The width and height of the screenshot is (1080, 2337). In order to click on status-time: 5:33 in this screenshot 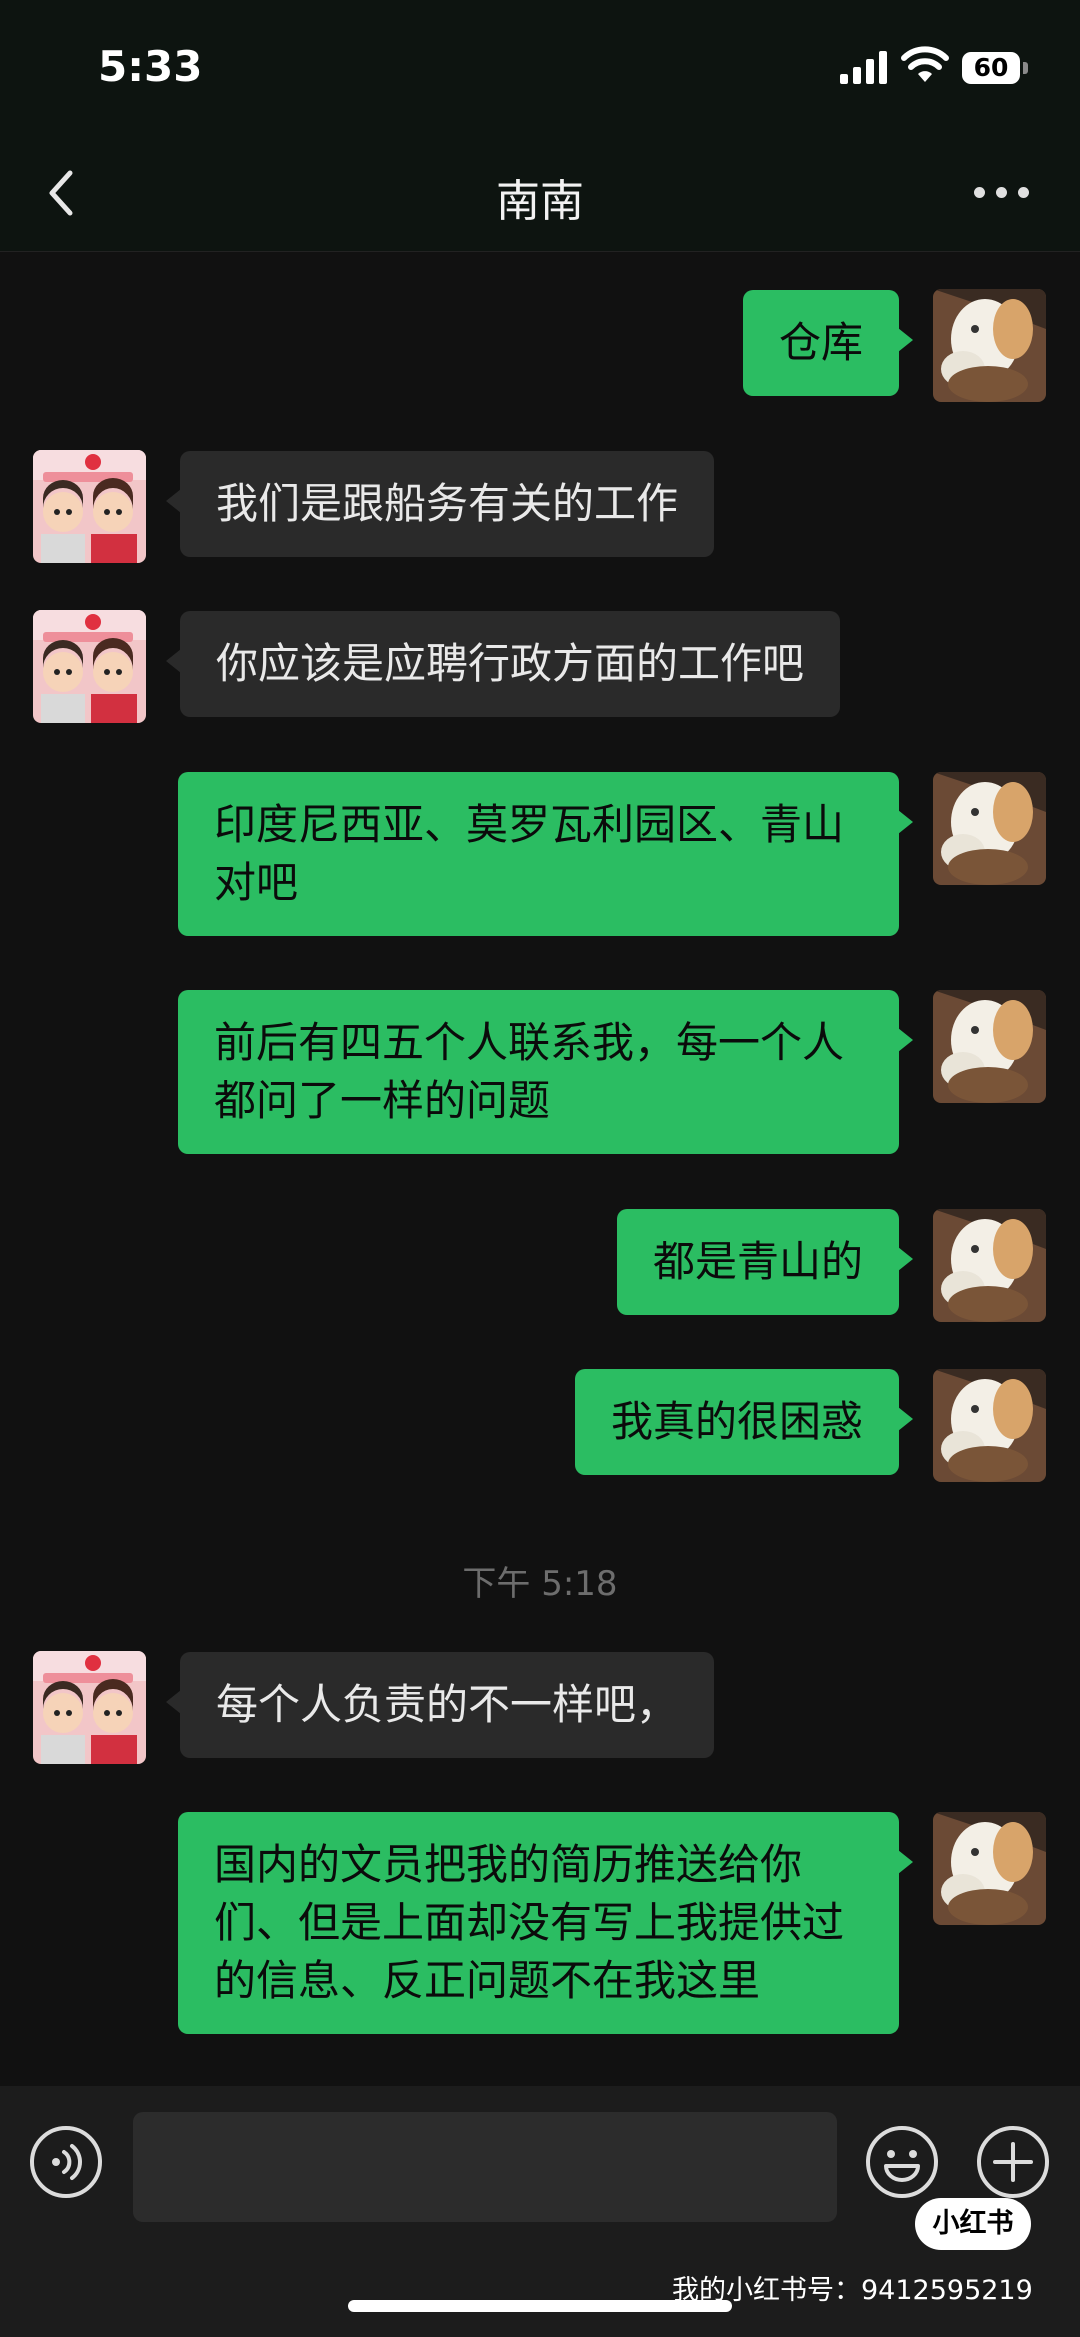, I will do `click(150, 66)`.